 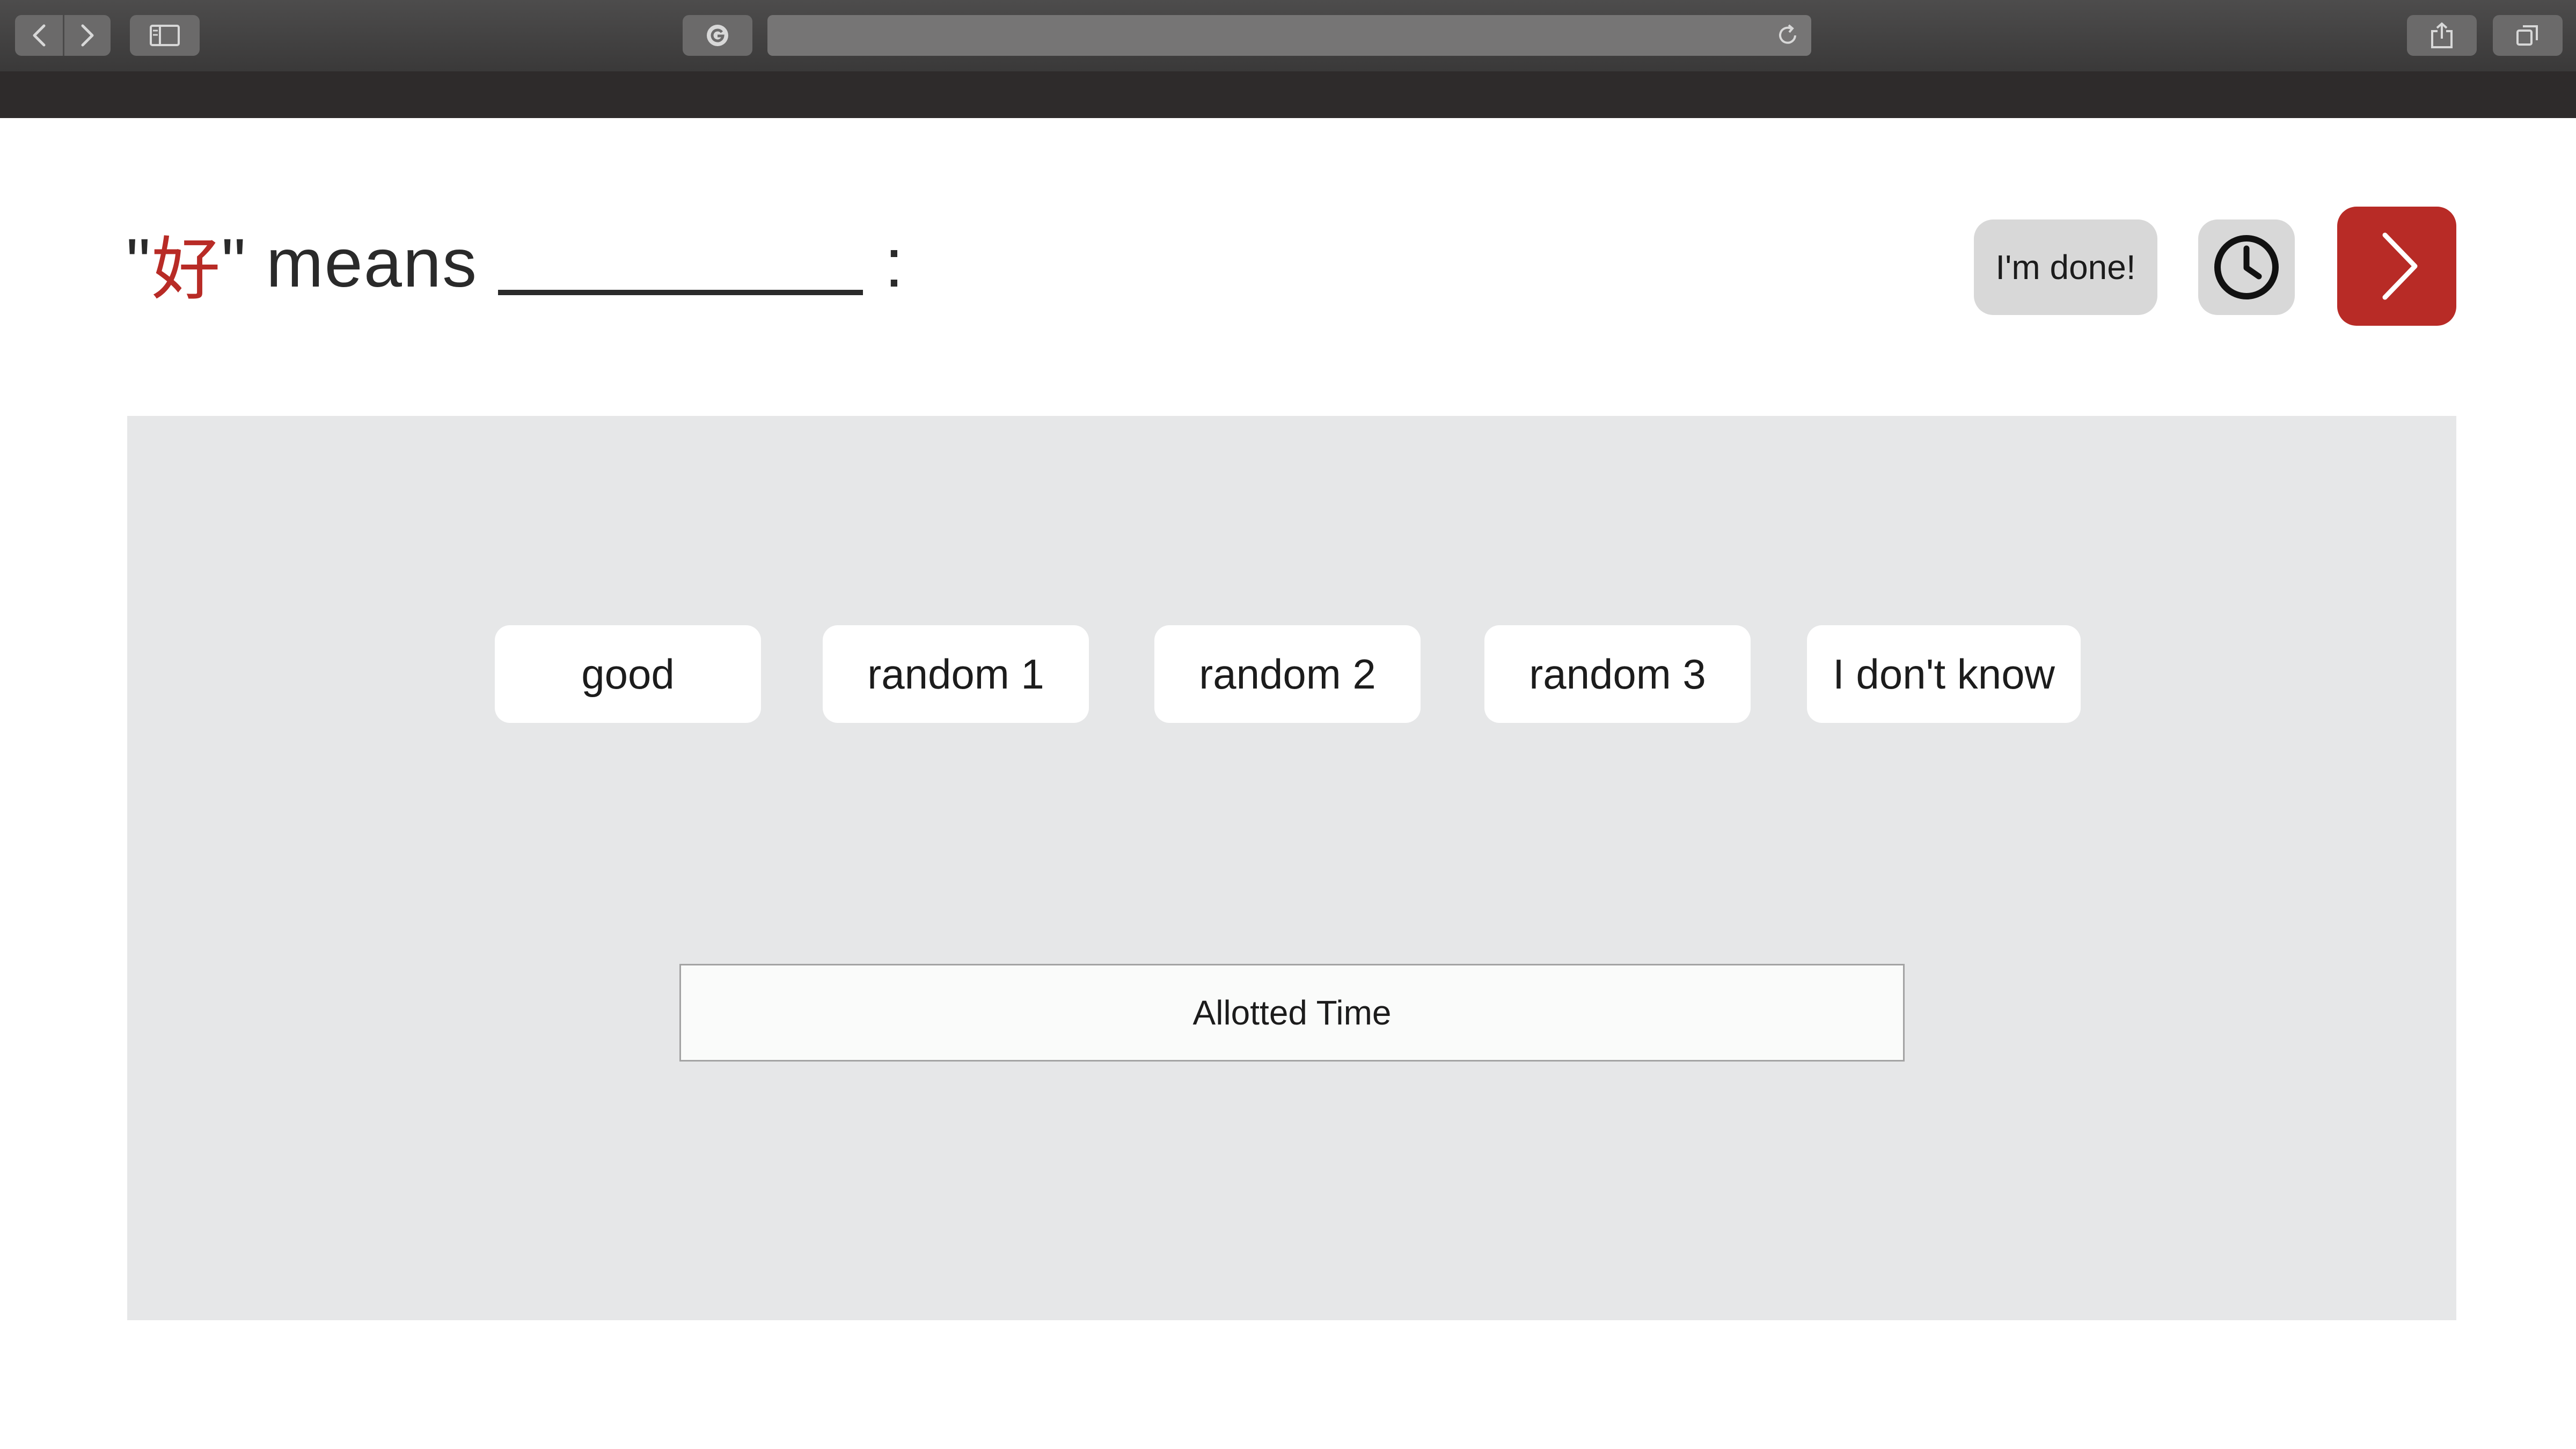 I want to click on back-button, so click(x=39, y=35).